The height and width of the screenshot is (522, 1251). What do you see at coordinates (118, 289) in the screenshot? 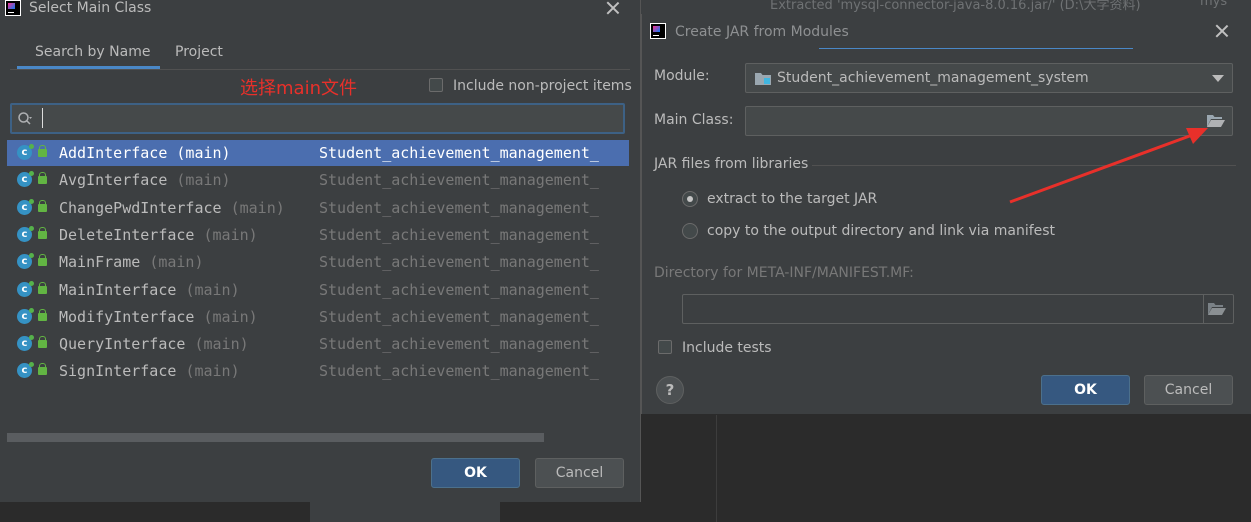
I see `class-name-text: MainInterface` at bounding box center [118, 289].